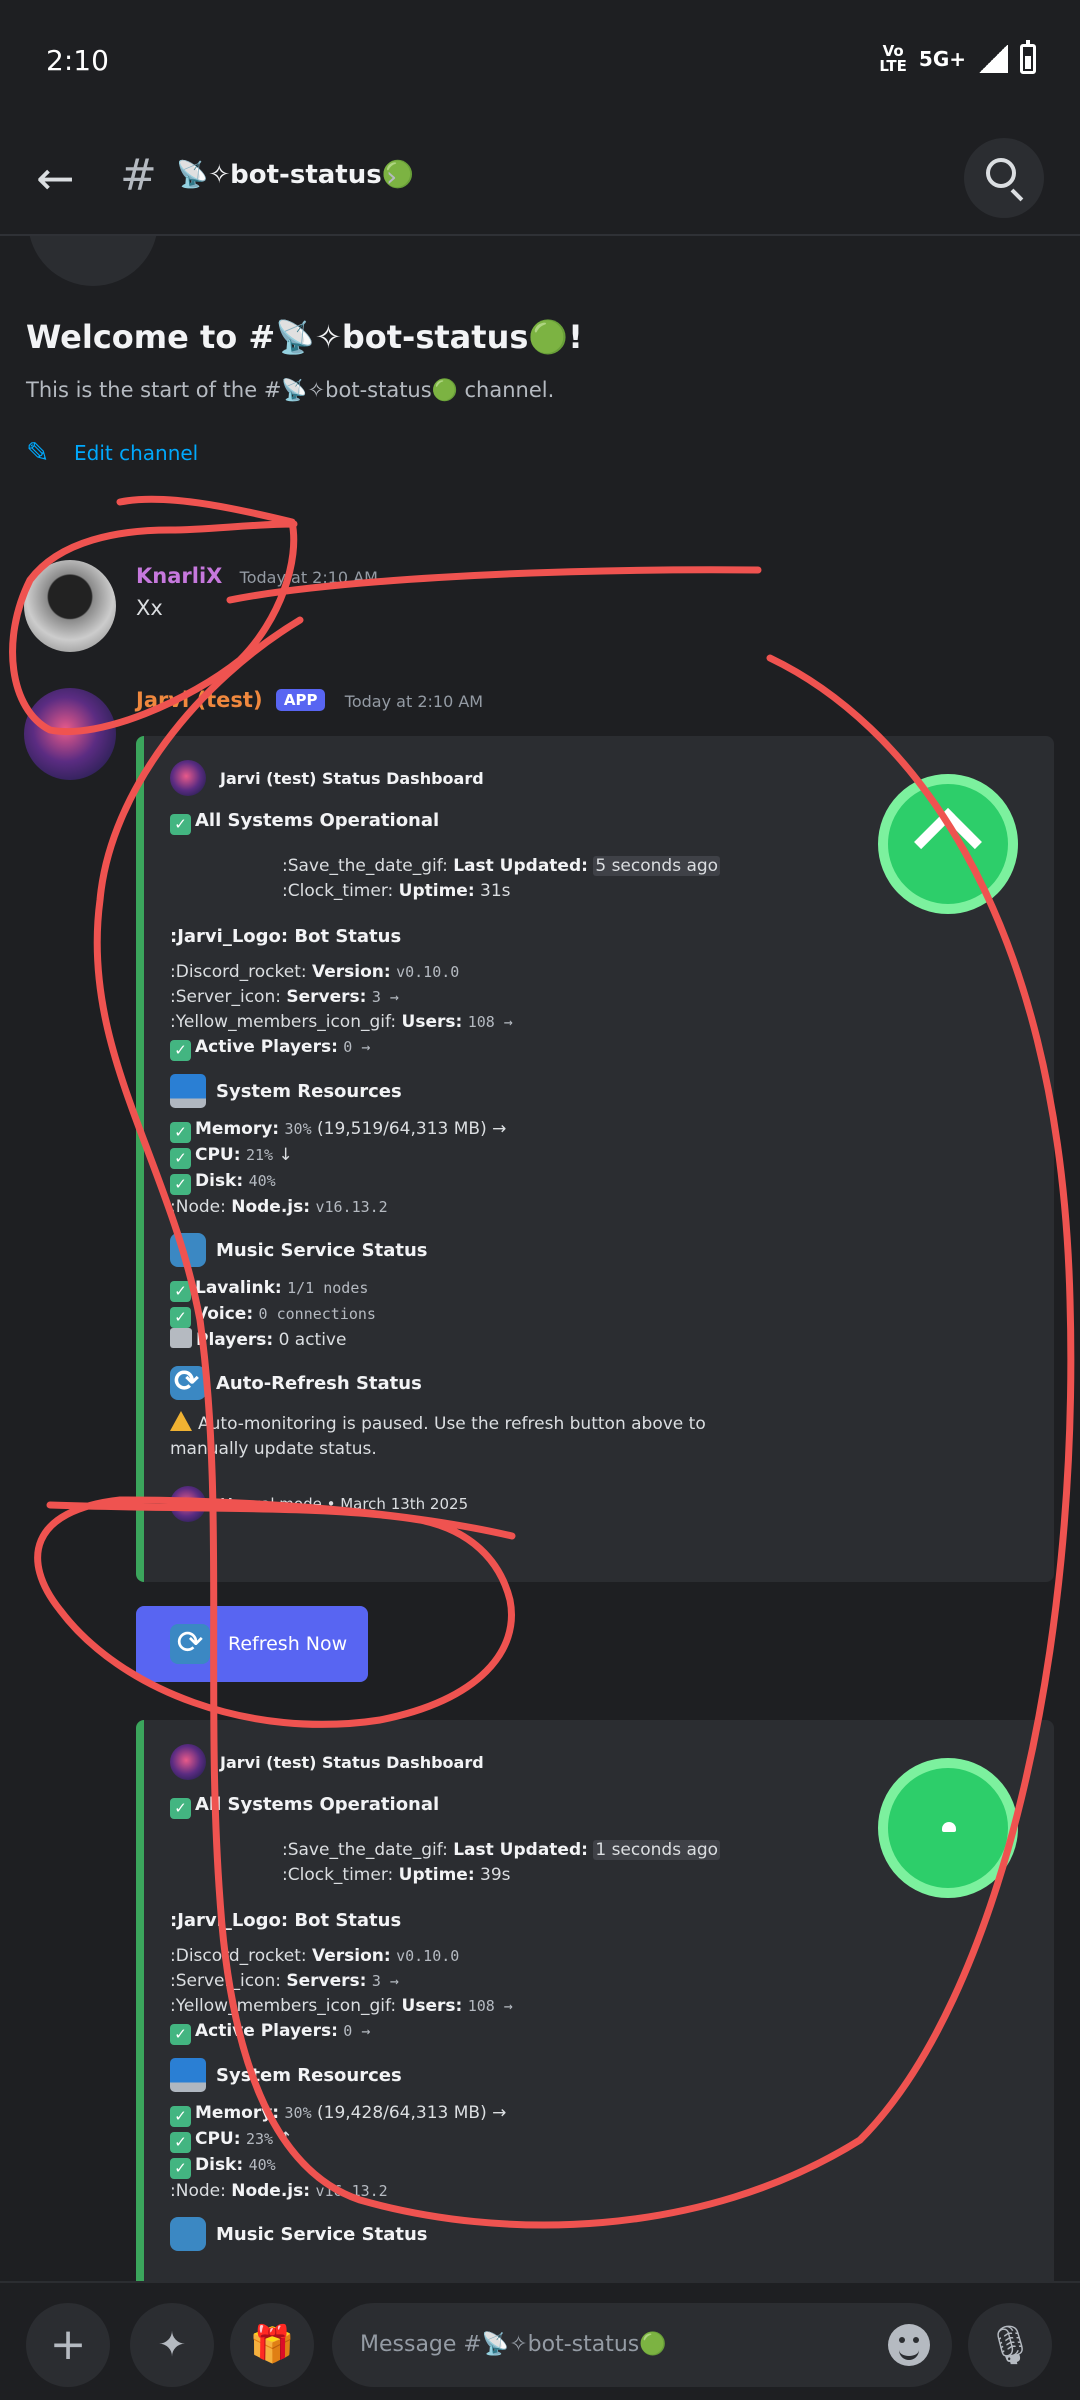 This screenshot has width=1080, height=2400. Describe the element at coordinates (188, 1382) in the screenshot. I see `refresh-icon` at that location.